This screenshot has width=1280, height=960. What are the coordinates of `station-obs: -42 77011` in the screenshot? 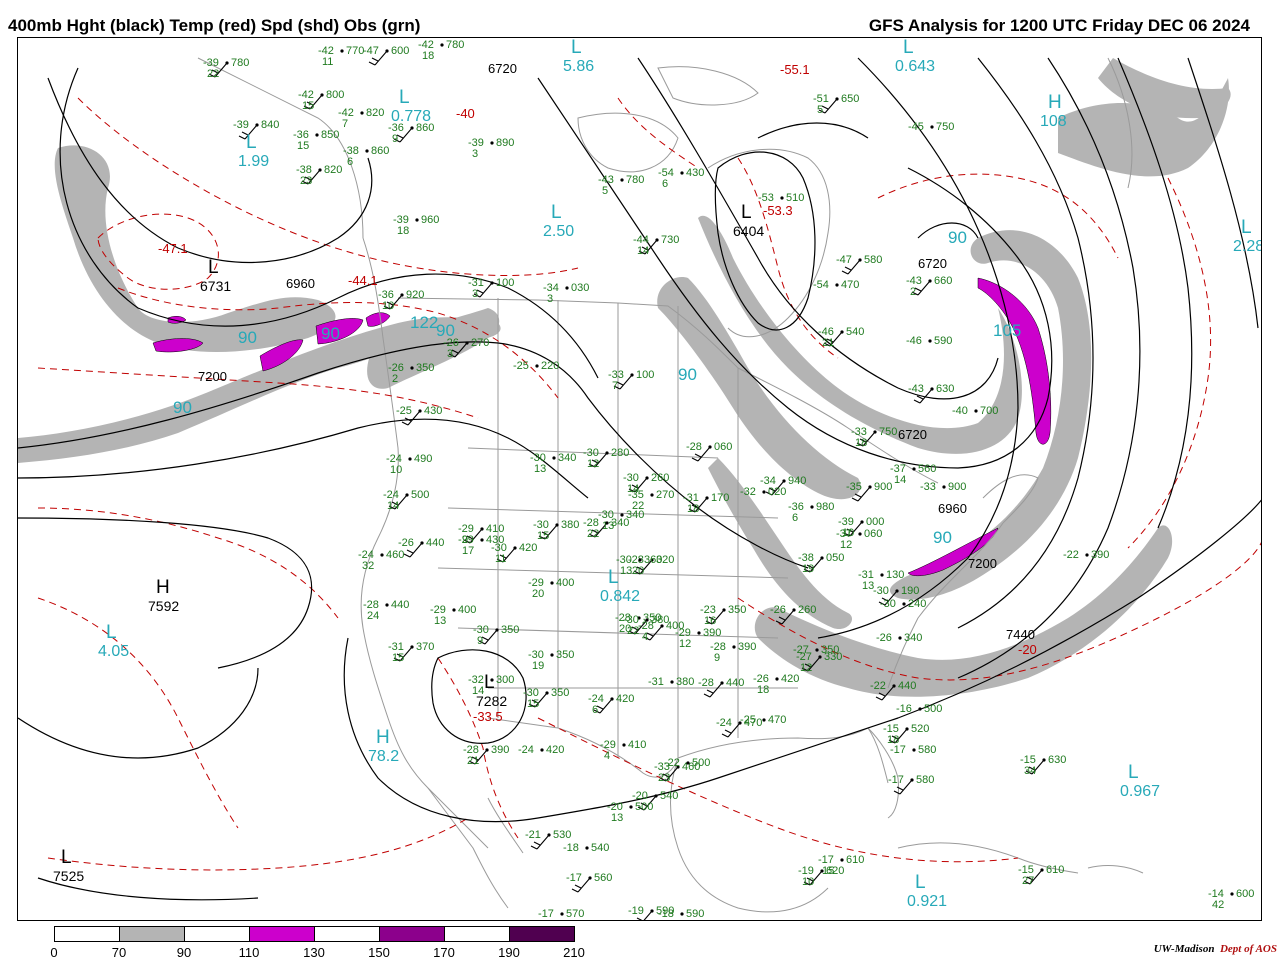 It's located at (341, 56).